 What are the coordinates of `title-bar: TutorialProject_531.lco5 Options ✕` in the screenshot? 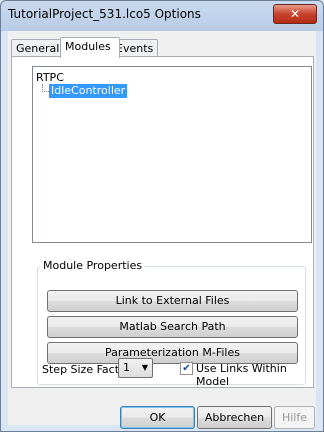 It's located at (162, 16).